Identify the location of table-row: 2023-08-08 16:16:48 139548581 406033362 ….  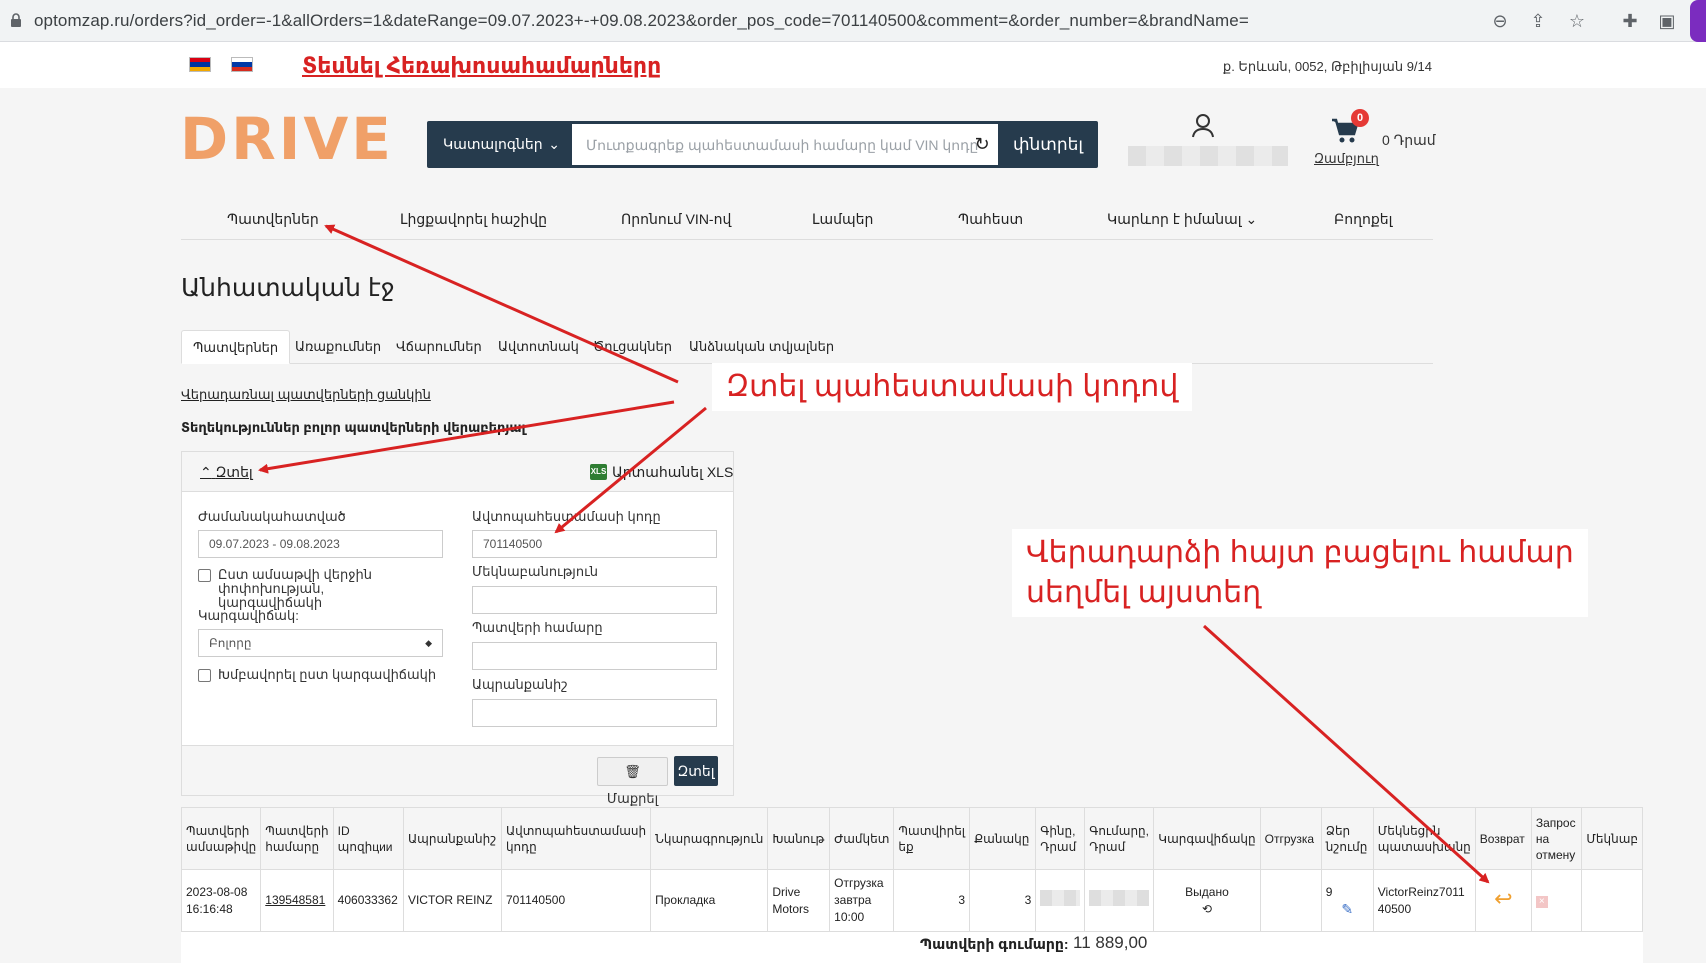
(911, 900).